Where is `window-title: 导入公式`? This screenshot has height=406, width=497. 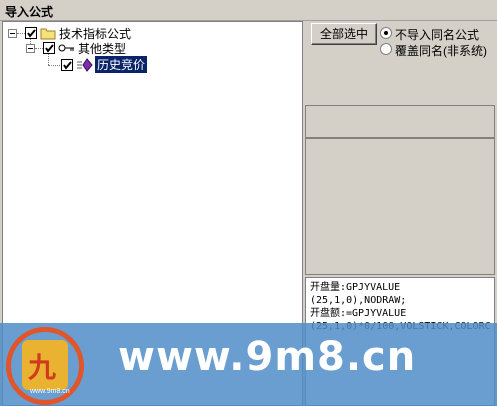
window-title: 导入公式 is located at coordinates (29, 12).